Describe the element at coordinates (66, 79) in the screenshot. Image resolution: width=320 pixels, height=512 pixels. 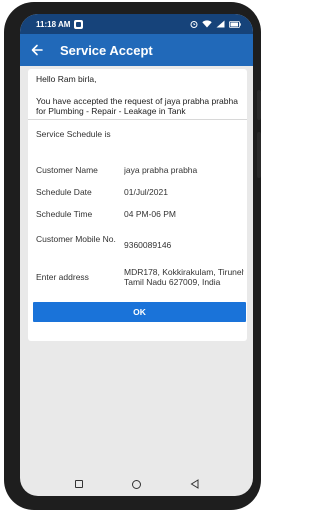
I see `greeting-text: Hello Ram birla,` at that location.